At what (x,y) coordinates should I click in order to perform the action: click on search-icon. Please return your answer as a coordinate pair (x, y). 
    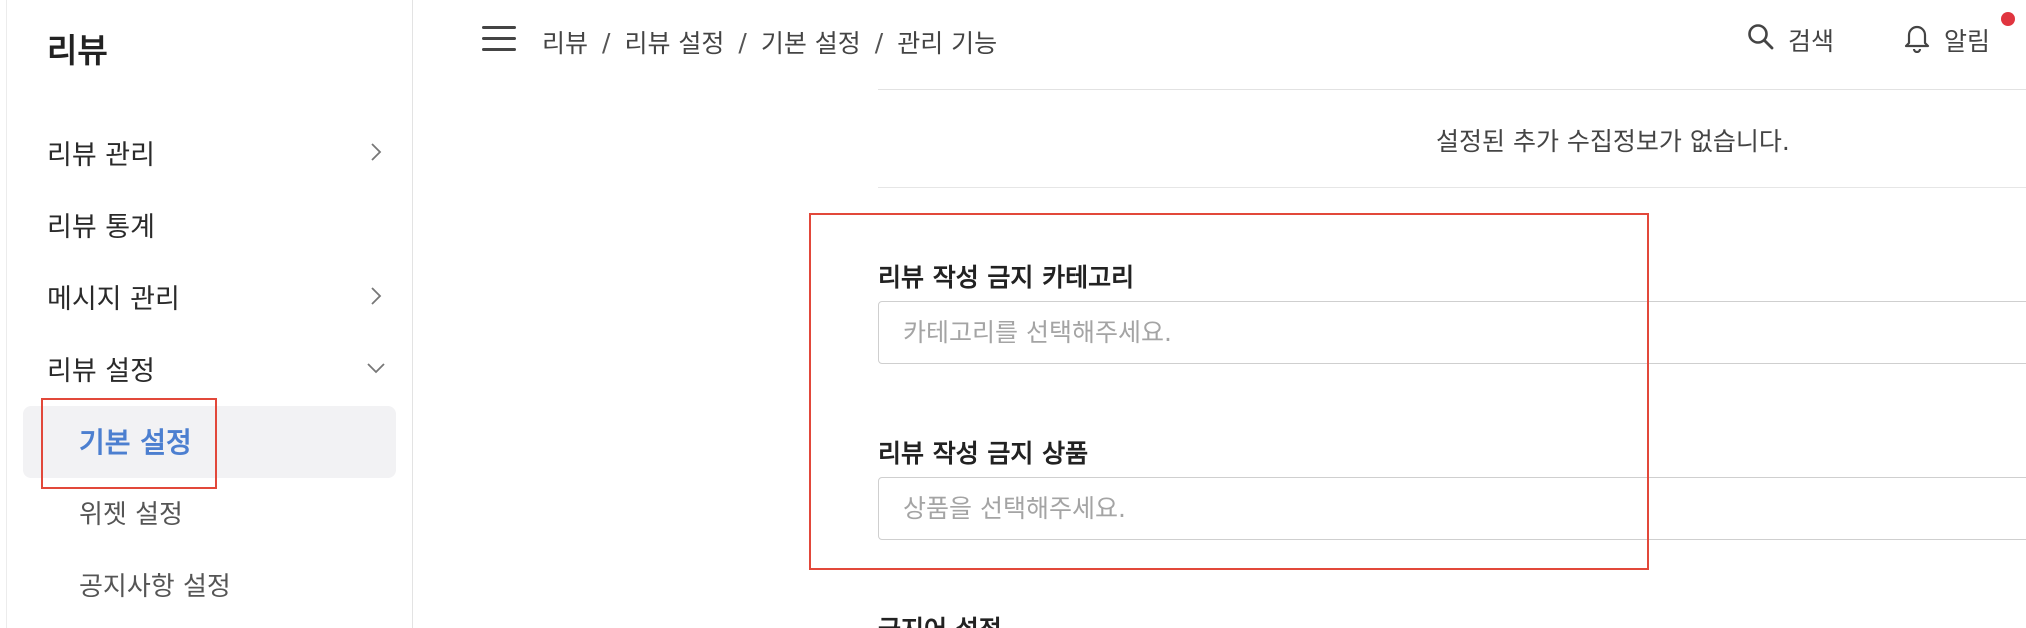
    Looking at the image, I should click on (1761, 40).